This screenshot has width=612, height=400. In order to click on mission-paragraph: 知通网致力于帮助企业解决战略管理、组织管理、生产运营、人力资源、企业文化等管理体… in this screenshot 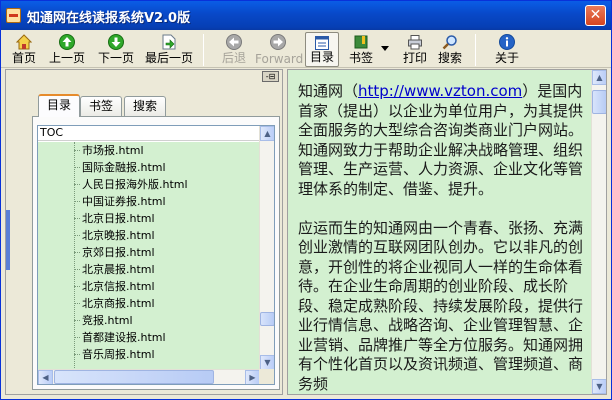, I will do `click(441, 169)`.